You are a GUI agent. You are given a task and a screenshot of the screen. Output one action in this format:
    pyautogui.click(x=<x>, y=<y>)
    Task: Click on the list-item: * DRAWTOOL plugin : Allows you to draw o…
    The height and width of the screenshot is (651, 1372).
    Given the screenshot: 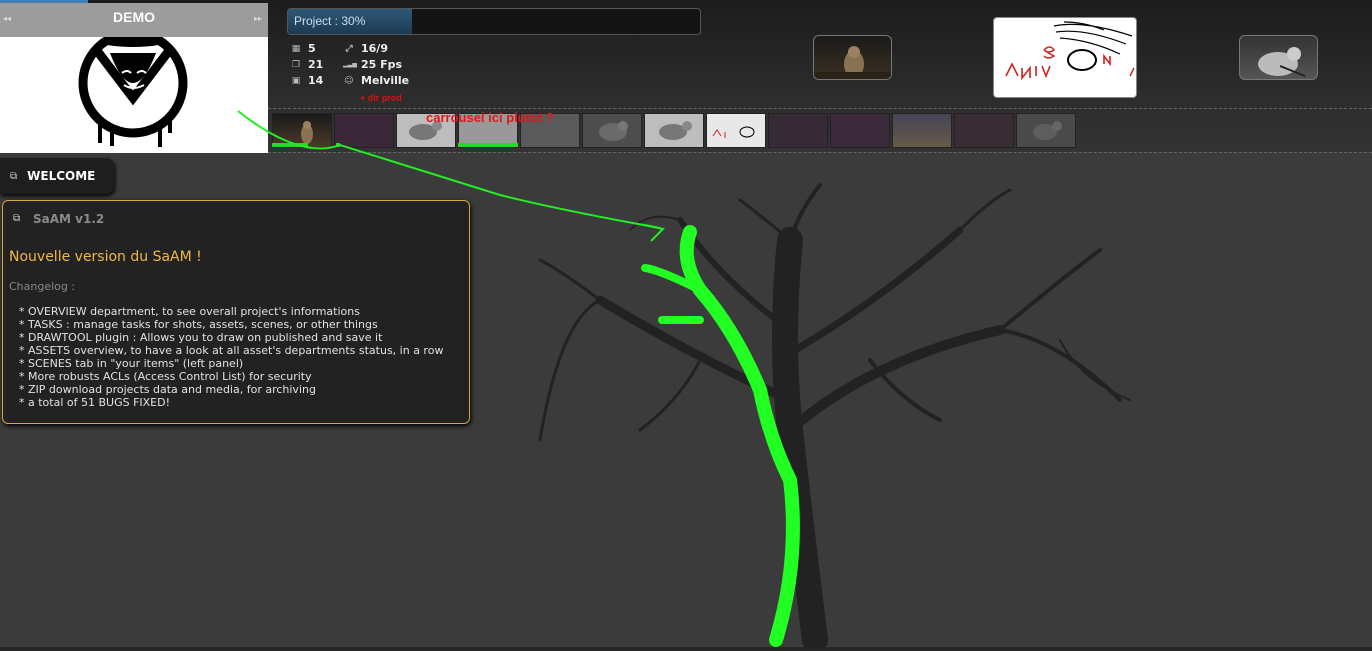 What is the action you would take?
    pyautogui.click(x=201, y=337)
    